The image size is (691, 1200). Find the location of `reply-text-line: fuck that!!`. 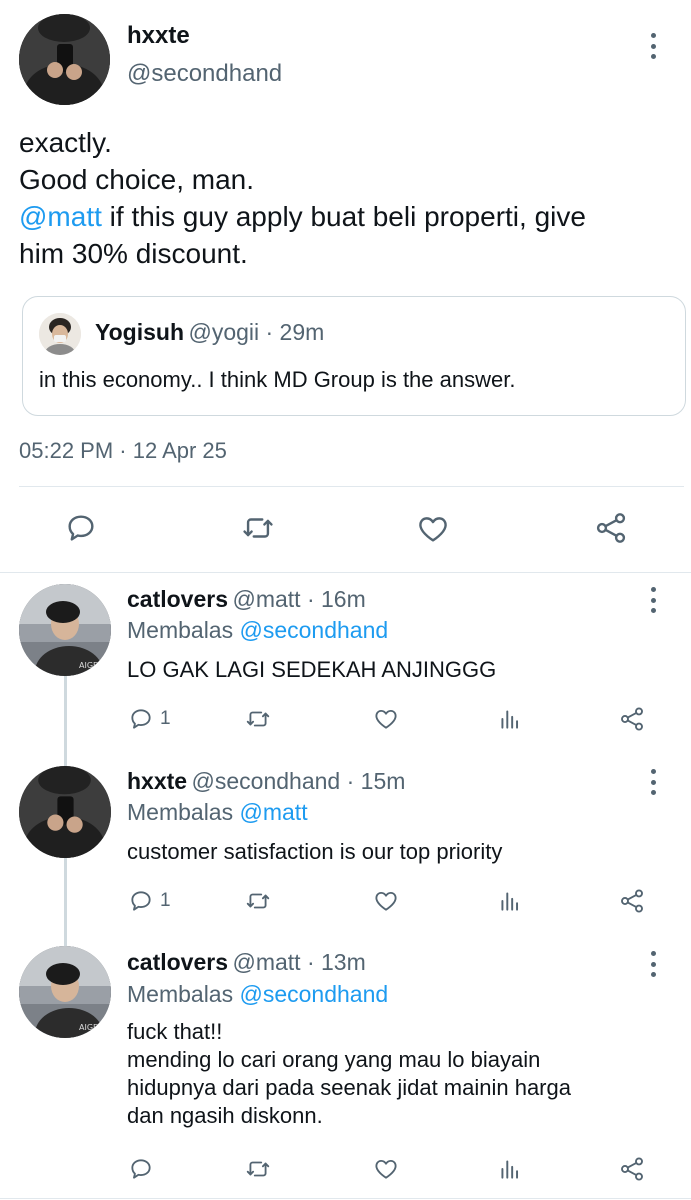

reply-text-line: fuck that!! is located at coordinates (175, 1031).